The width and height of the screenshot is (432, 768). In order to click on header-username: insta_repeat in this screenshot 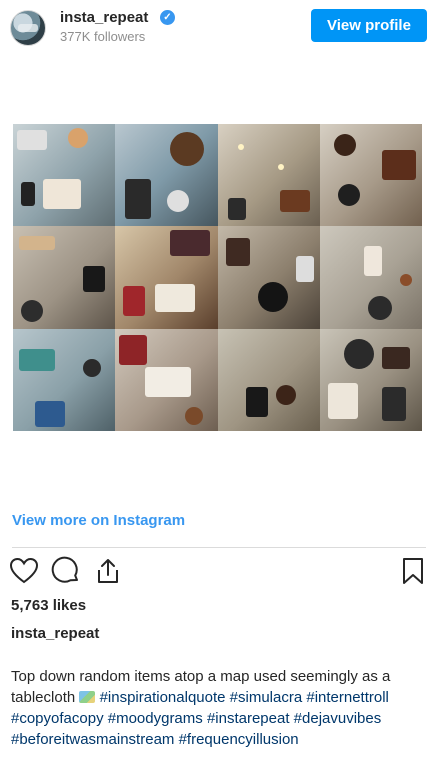, I will do `click(104, 17)`.